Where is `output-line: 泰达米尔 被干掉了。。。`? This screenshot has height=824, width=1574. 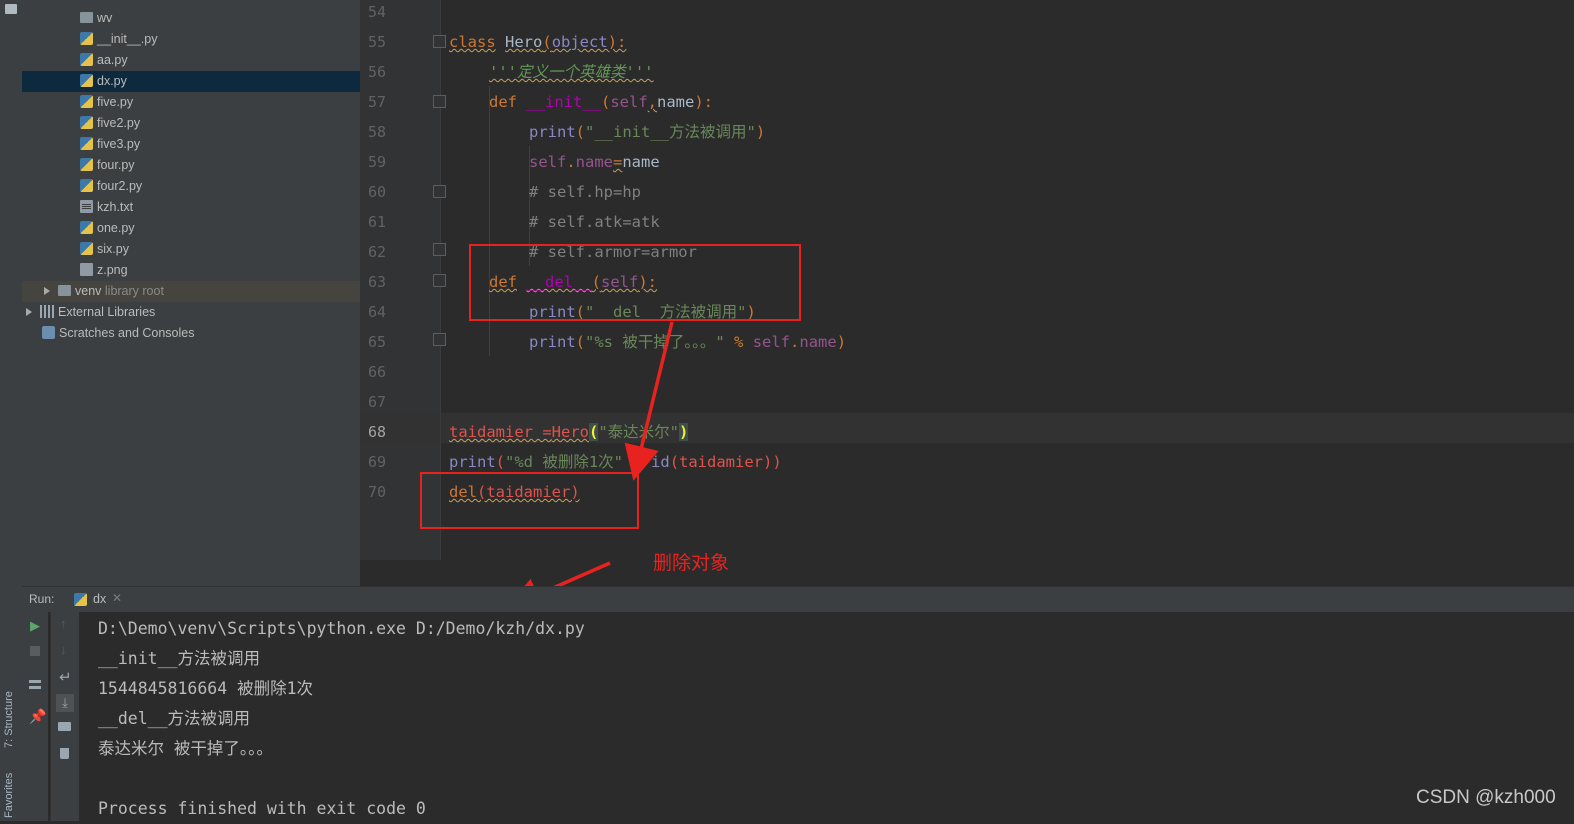 output-line: 泰达米尔 被干掉了。。。 is located at coordinates (185, 748).